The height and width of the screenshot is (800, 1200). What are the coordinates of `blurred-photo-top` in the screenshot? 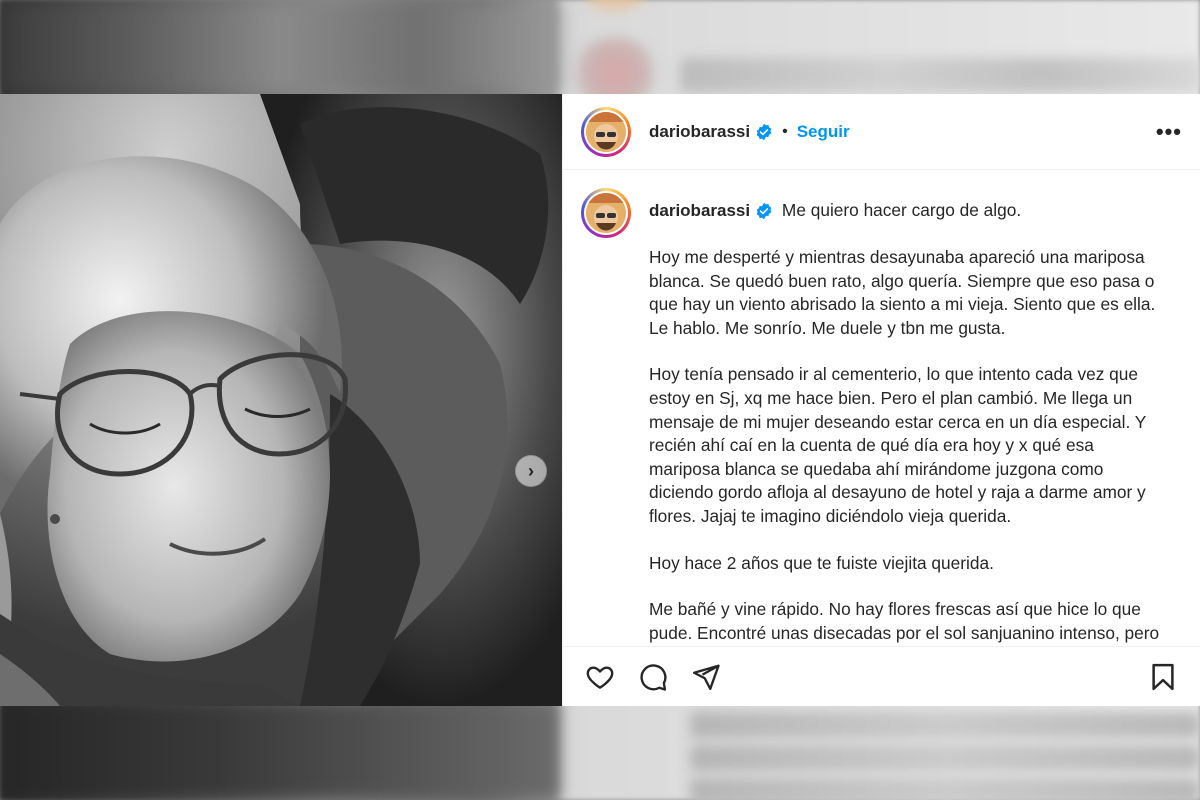 It's located at (280, 47).